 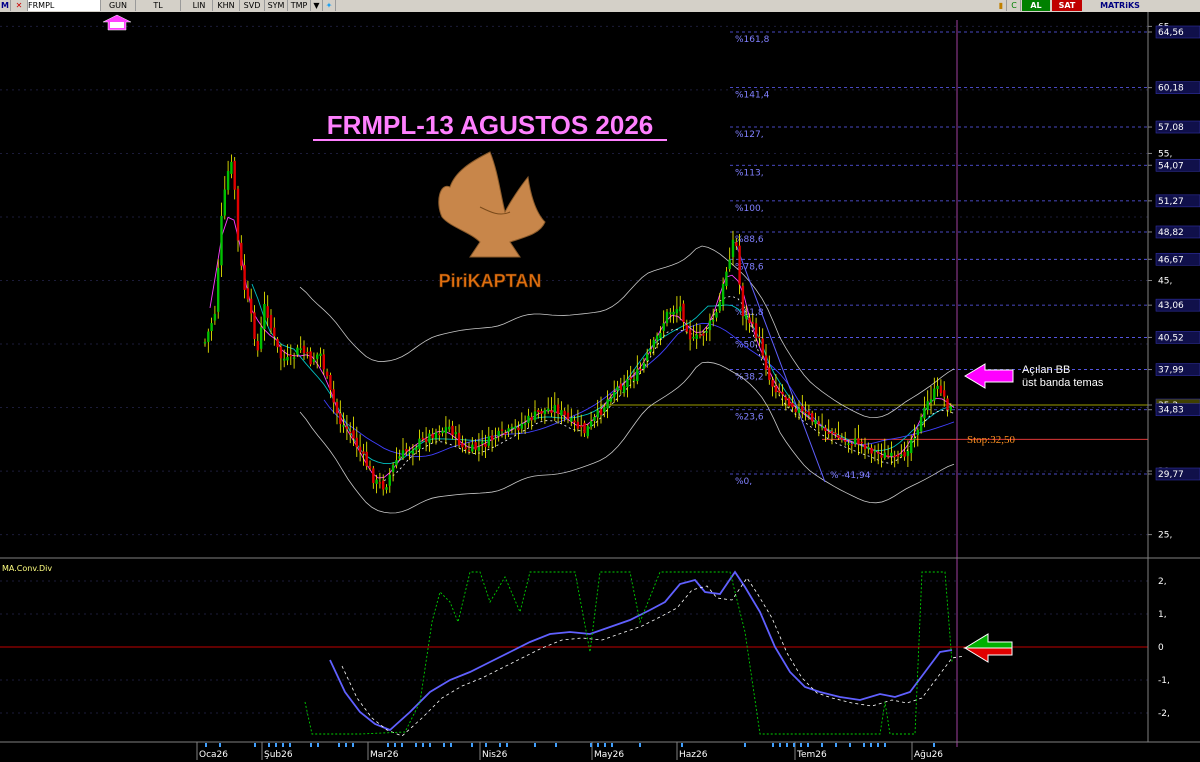 I want to click on chart-icon: ✕, so click(x=19, y=5).